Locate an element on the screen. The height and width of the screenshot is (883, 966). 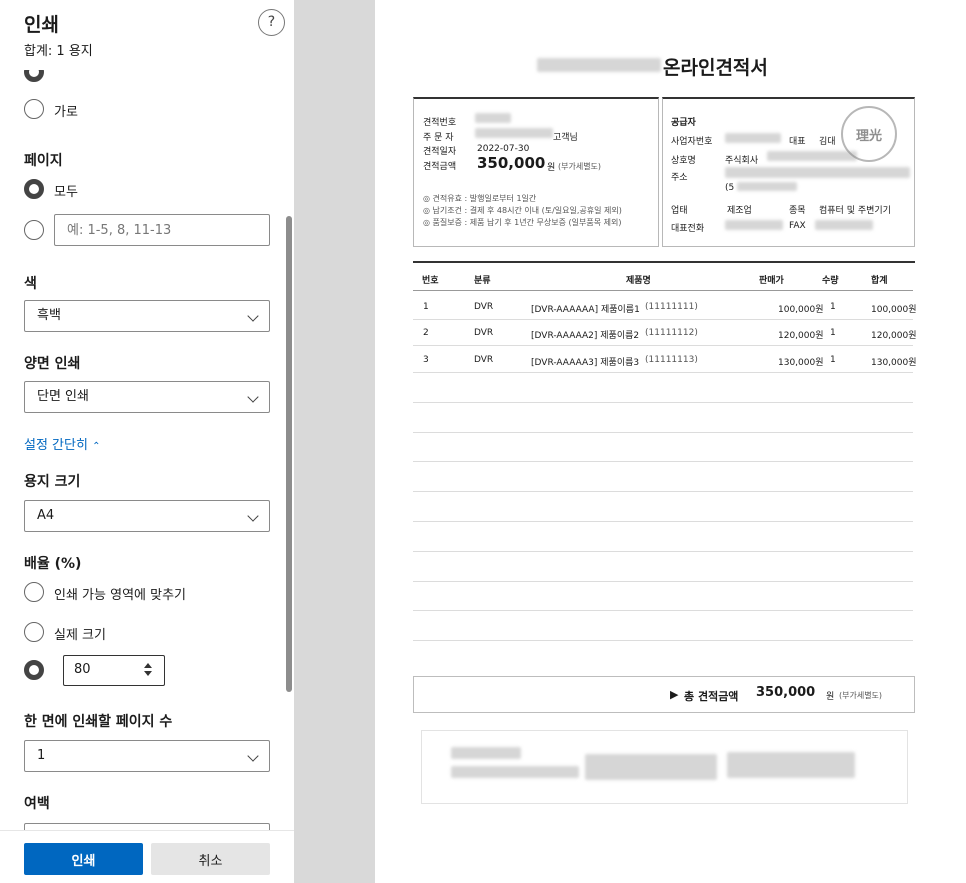
address-zip: (5 is located at coordinates (730, 188).